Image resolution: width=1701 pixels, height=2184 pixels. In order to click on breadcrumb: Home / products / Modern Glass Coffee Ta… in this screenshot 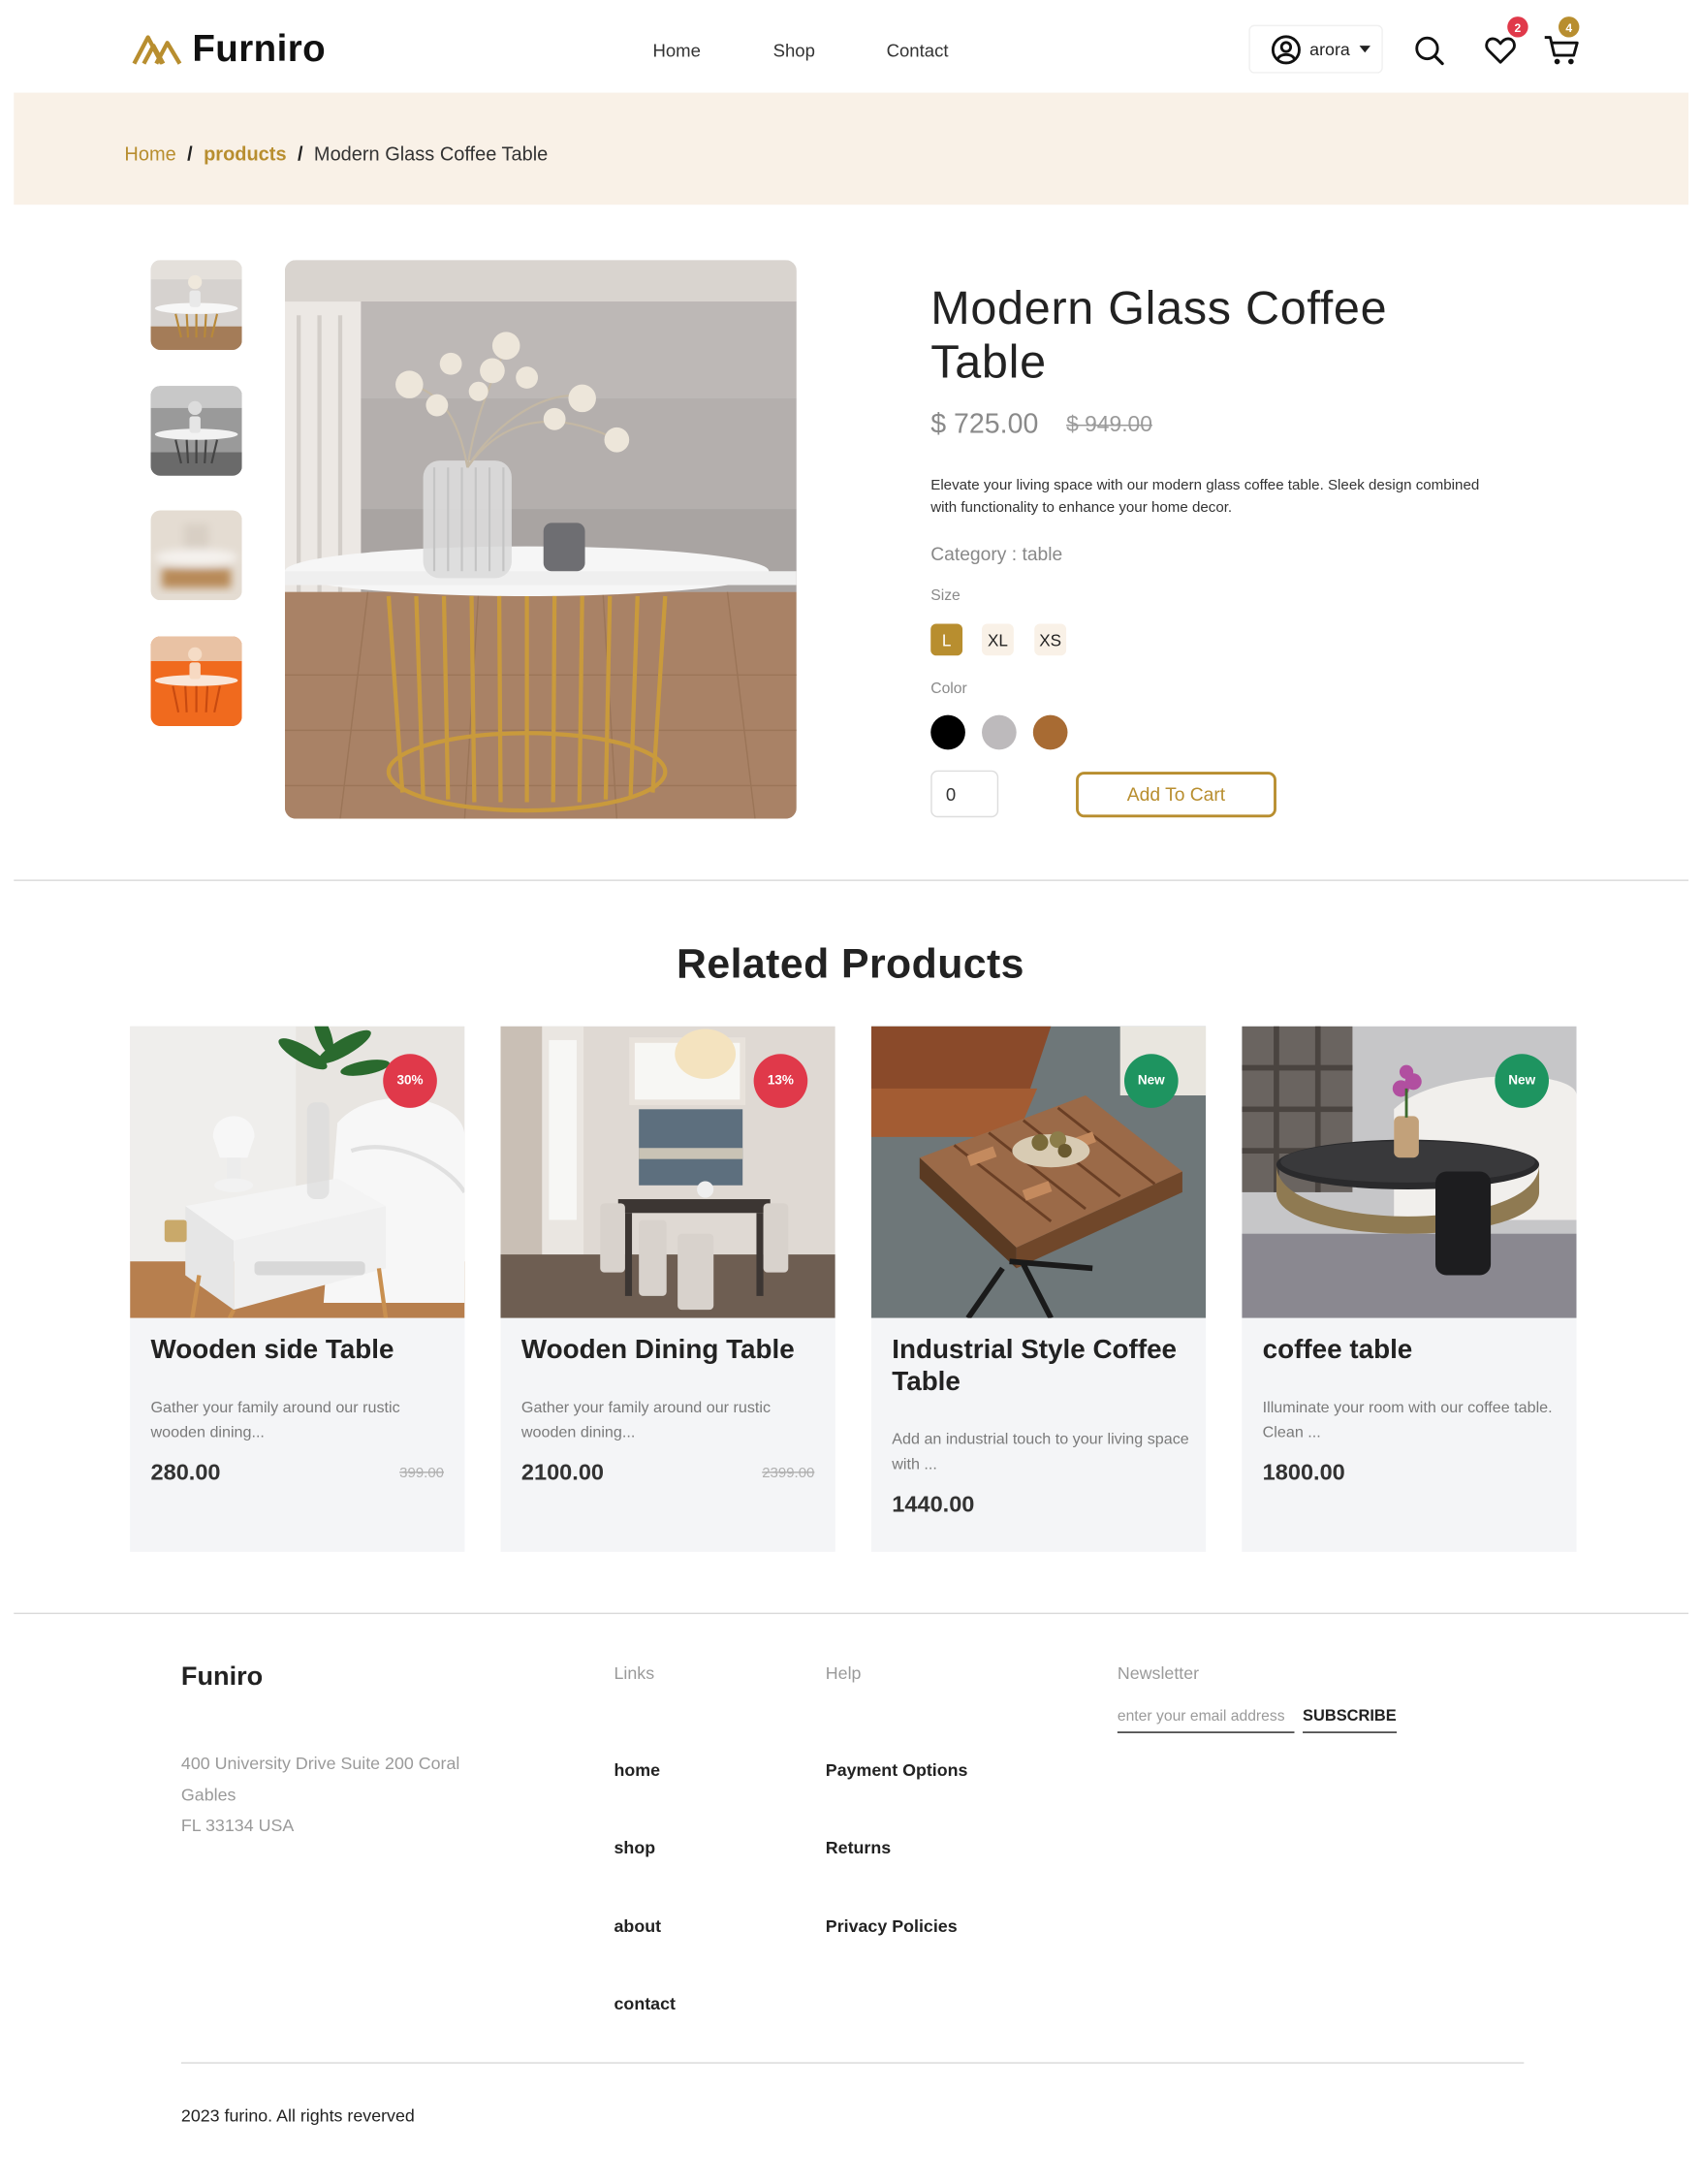, I will do `click(336, 154)`.